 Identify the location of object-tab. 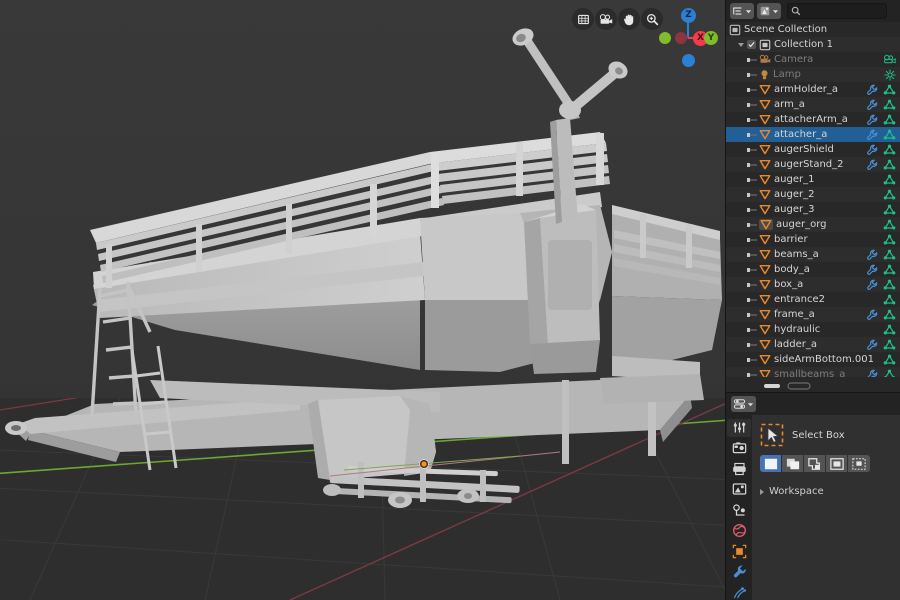
(739, 551).